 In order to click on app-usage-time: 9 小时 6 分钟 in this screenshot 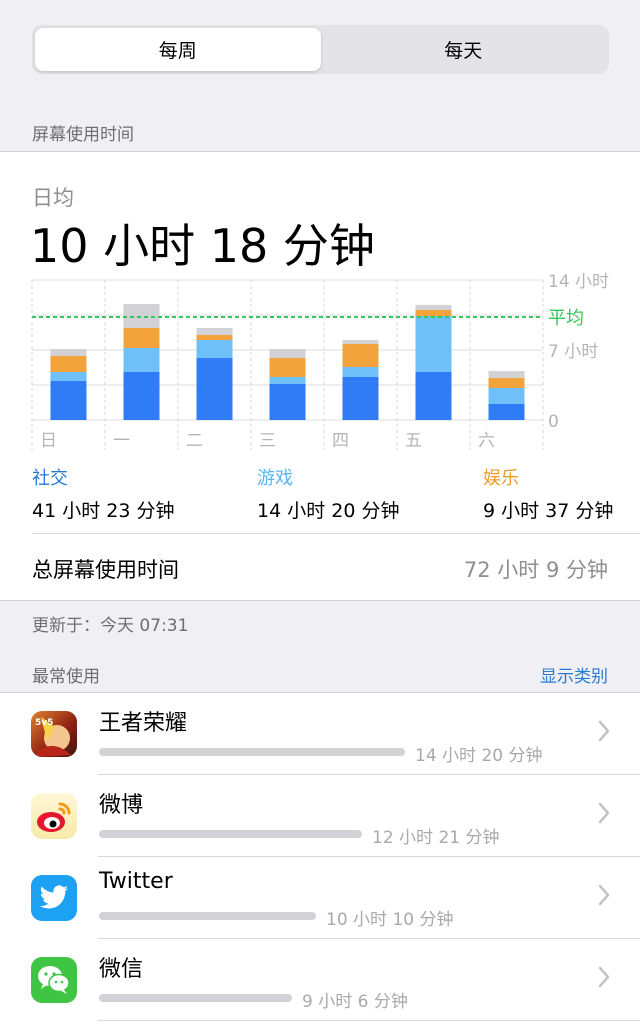, I will do `click(355, 1002)`.